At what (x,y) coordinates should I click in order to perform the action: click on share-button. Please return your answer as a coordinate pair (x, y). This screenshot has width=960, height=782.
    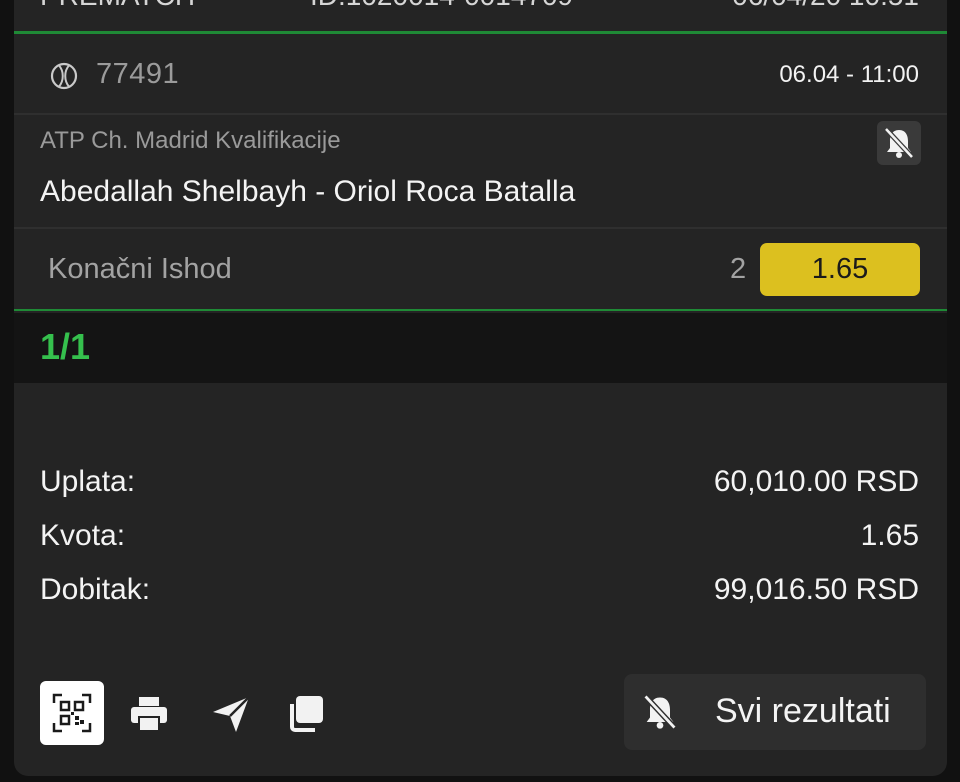
    Looking at the image, I should click on (231, 714).